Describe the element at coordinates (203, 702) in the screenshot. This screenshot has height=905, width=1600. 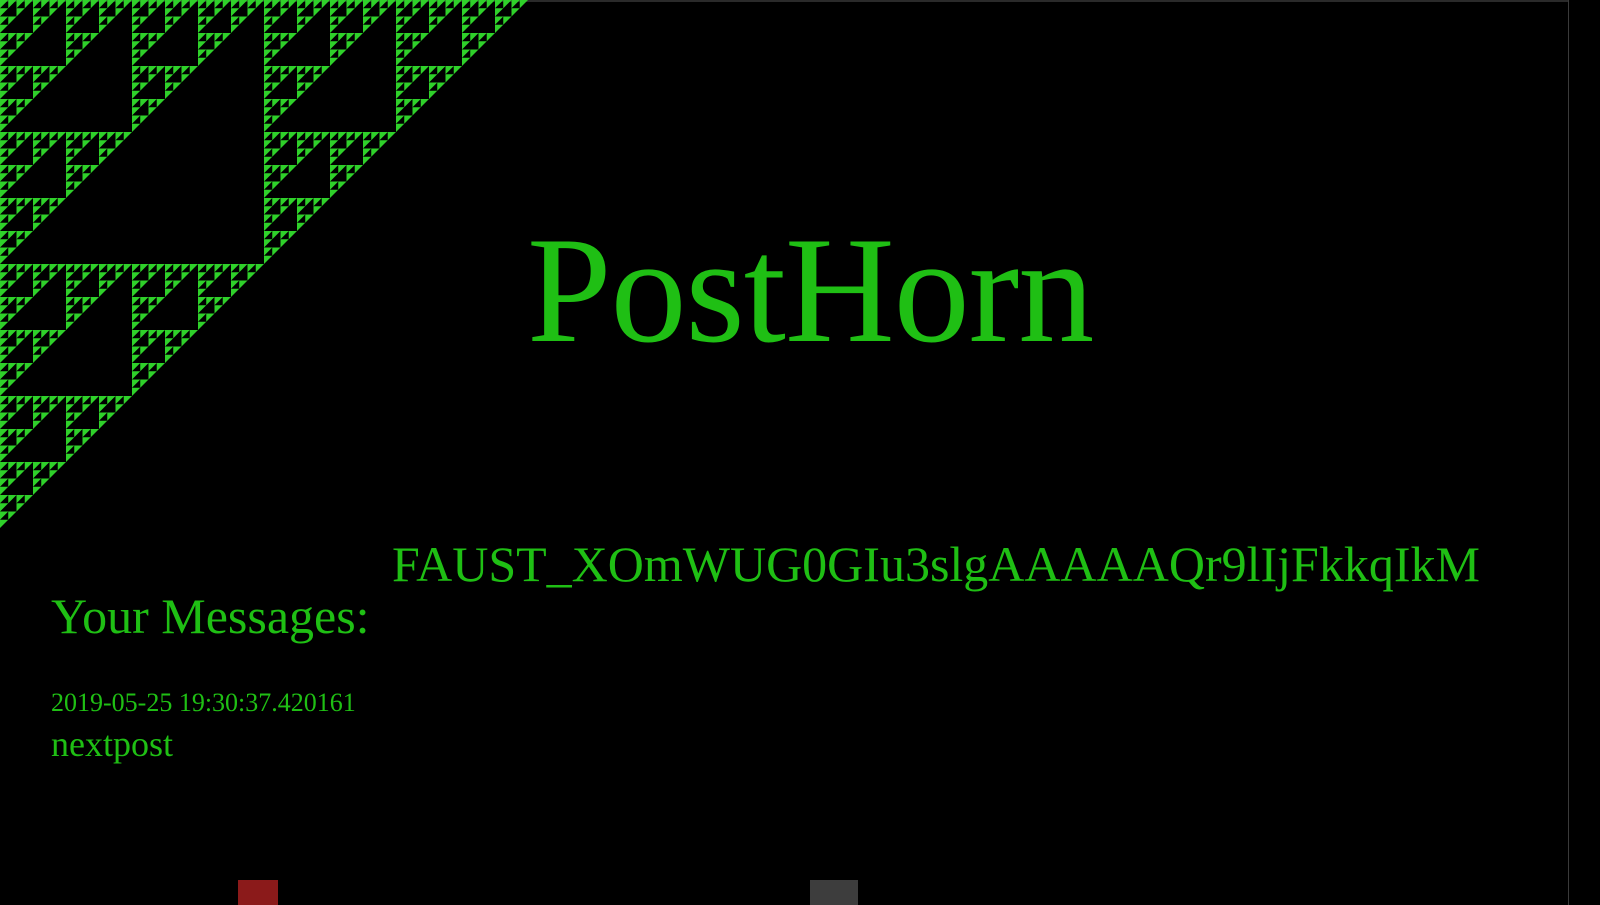
I see `message-timestamp: 2019-05-25 19:30:37.420161` at that location.